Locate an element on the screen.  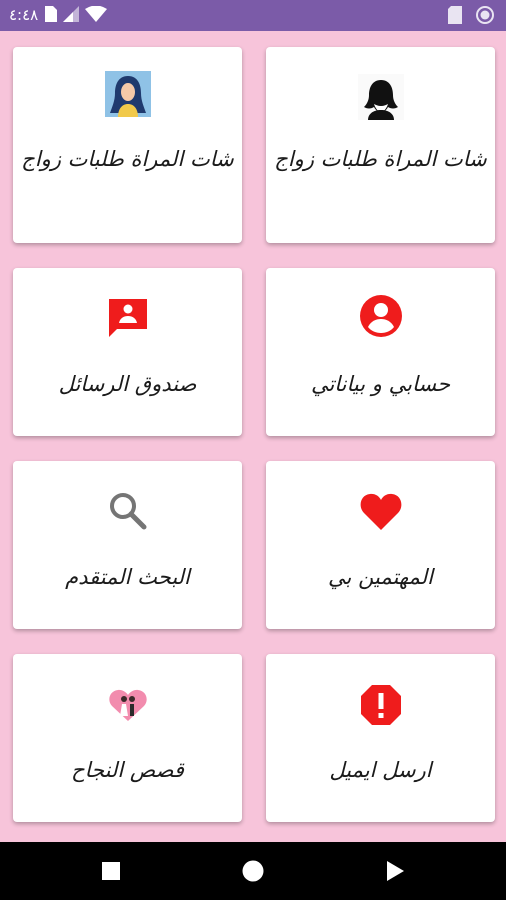
card-interested-in-me: المهتمين بي is located at coordinates (380, 545).